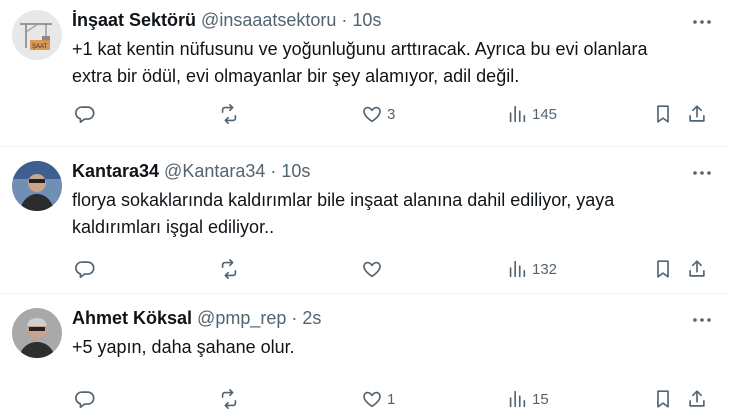  I want to click on view-count: 145, so click(545, 114).